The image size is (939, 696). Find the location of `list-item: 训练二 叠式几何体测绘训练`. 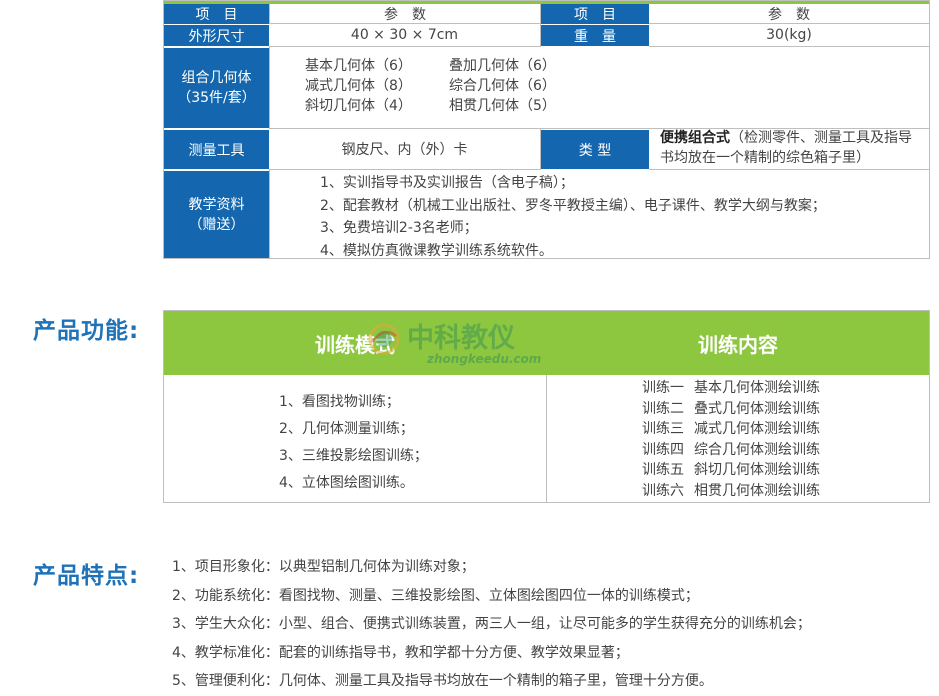

list-item: 训练二 叠式几何体测绘训练 is located at coordinates (731, 409).